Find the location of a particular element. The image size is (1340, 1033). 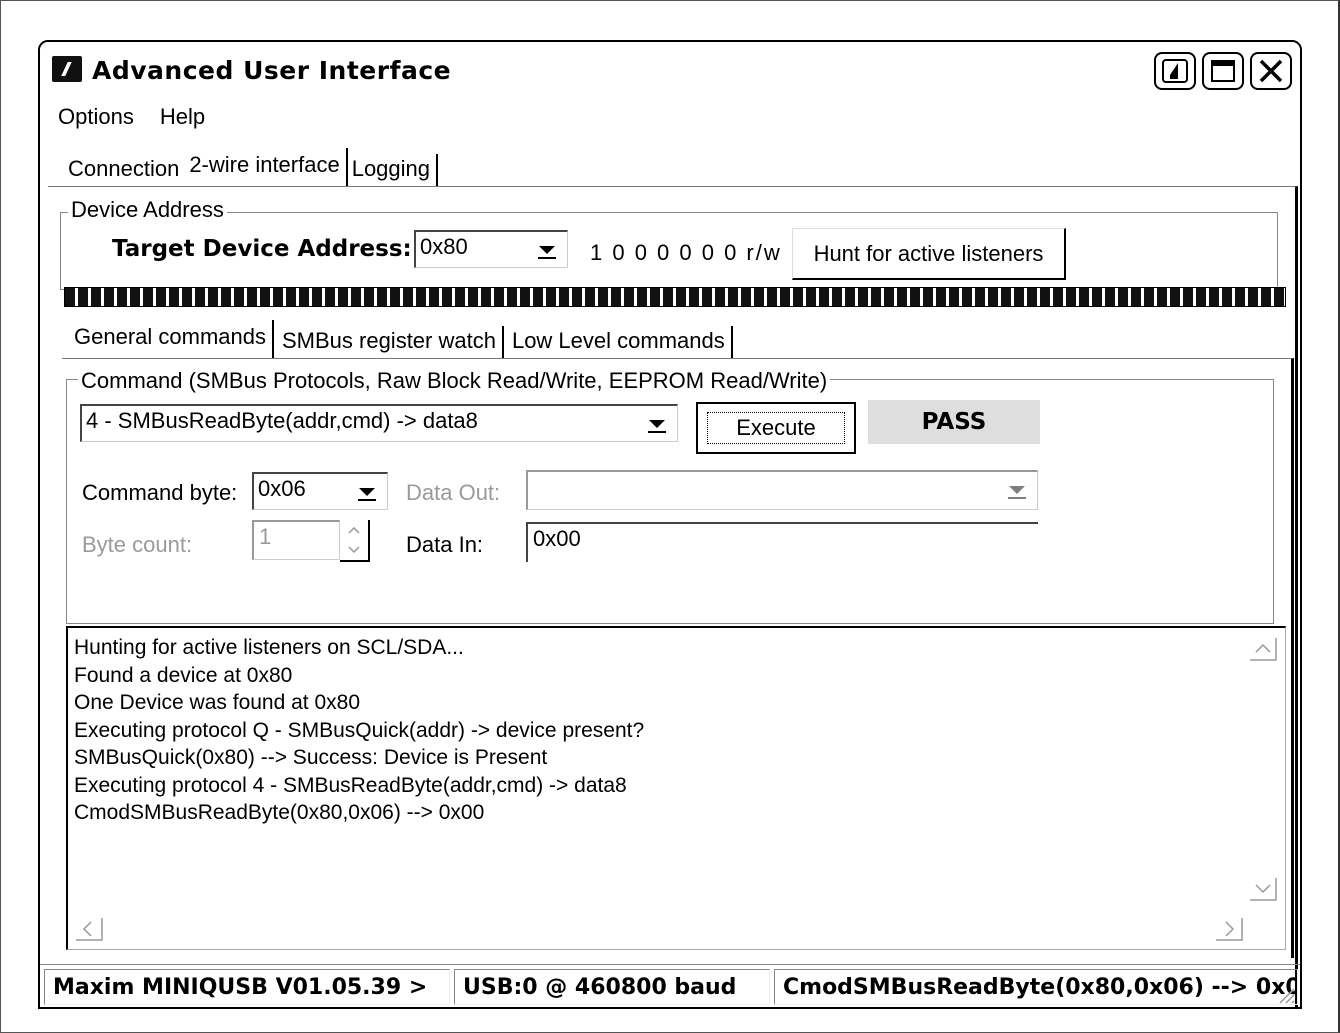

data-in-field: 0x00 is located at coordinates (782, 542).